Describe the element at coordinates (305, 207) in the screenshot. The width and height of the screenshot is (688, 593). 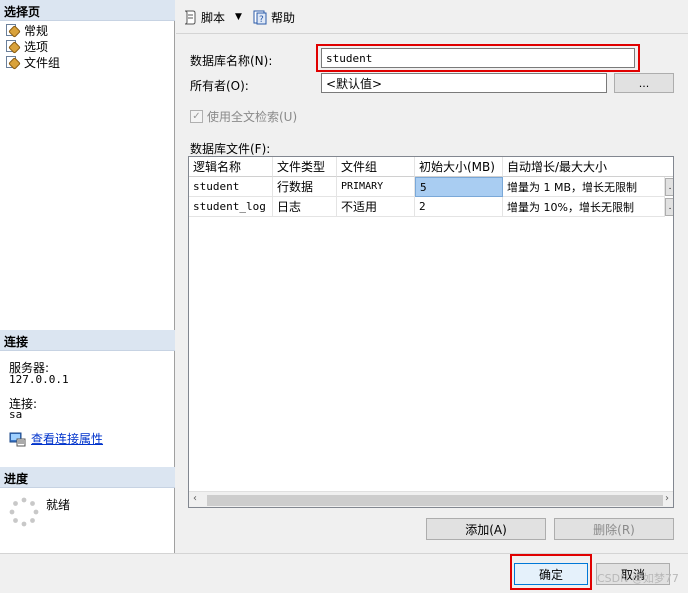
I see `table-cell: 日志` at that location.